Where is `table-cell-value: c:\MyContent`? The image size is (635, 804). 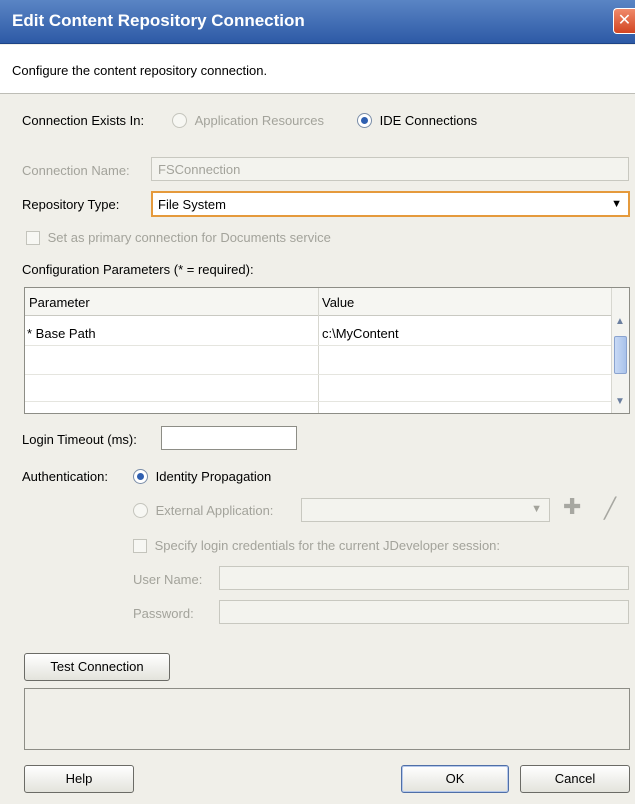 table-cell-value: c:\MyContent is located at coordinates (360, 333).